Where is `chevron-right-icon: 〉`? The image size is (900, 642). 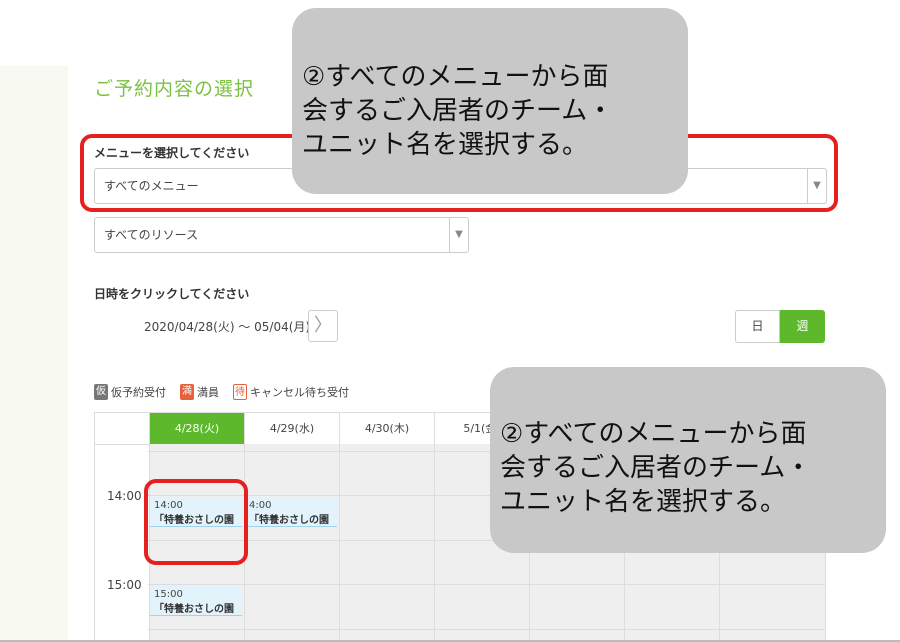
chevron-right-icon: 〉 is located at coordinates (323, 325).